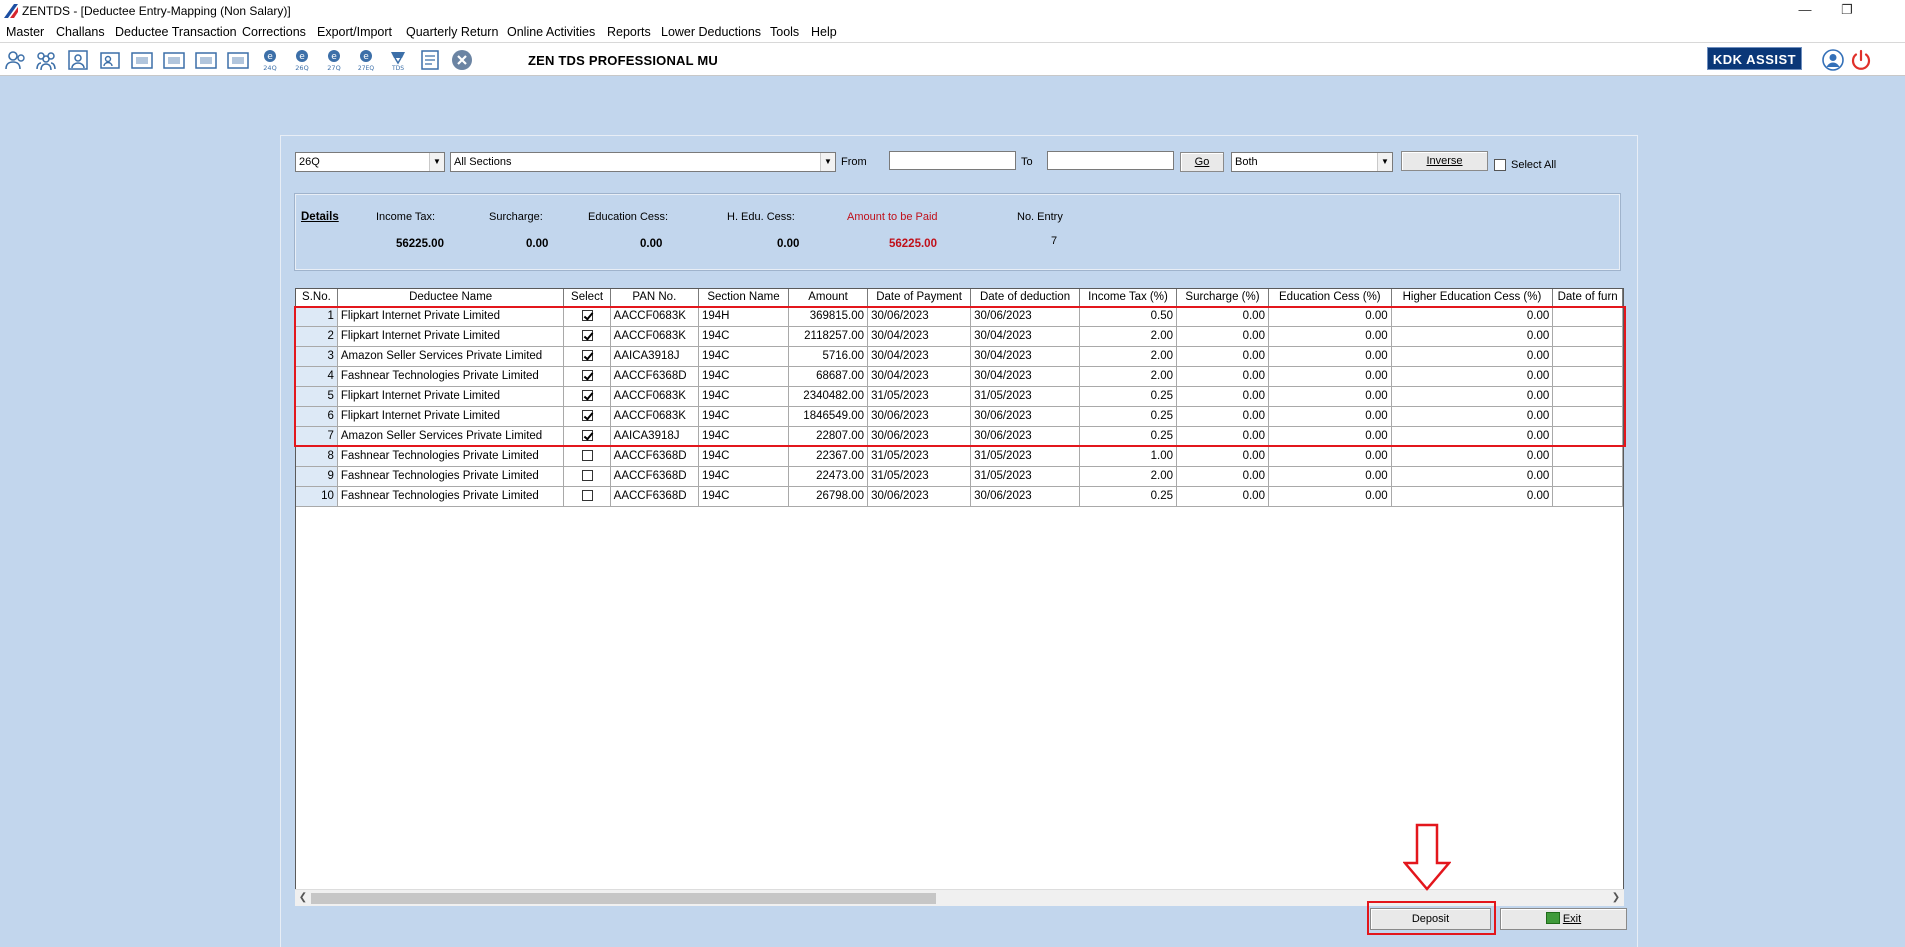 The height and width of the screenshot is (947, 1905). Describe the element at coordinates (302, 60) in the screenshot. I see `return-26q-icon: e 26Q` at that location.